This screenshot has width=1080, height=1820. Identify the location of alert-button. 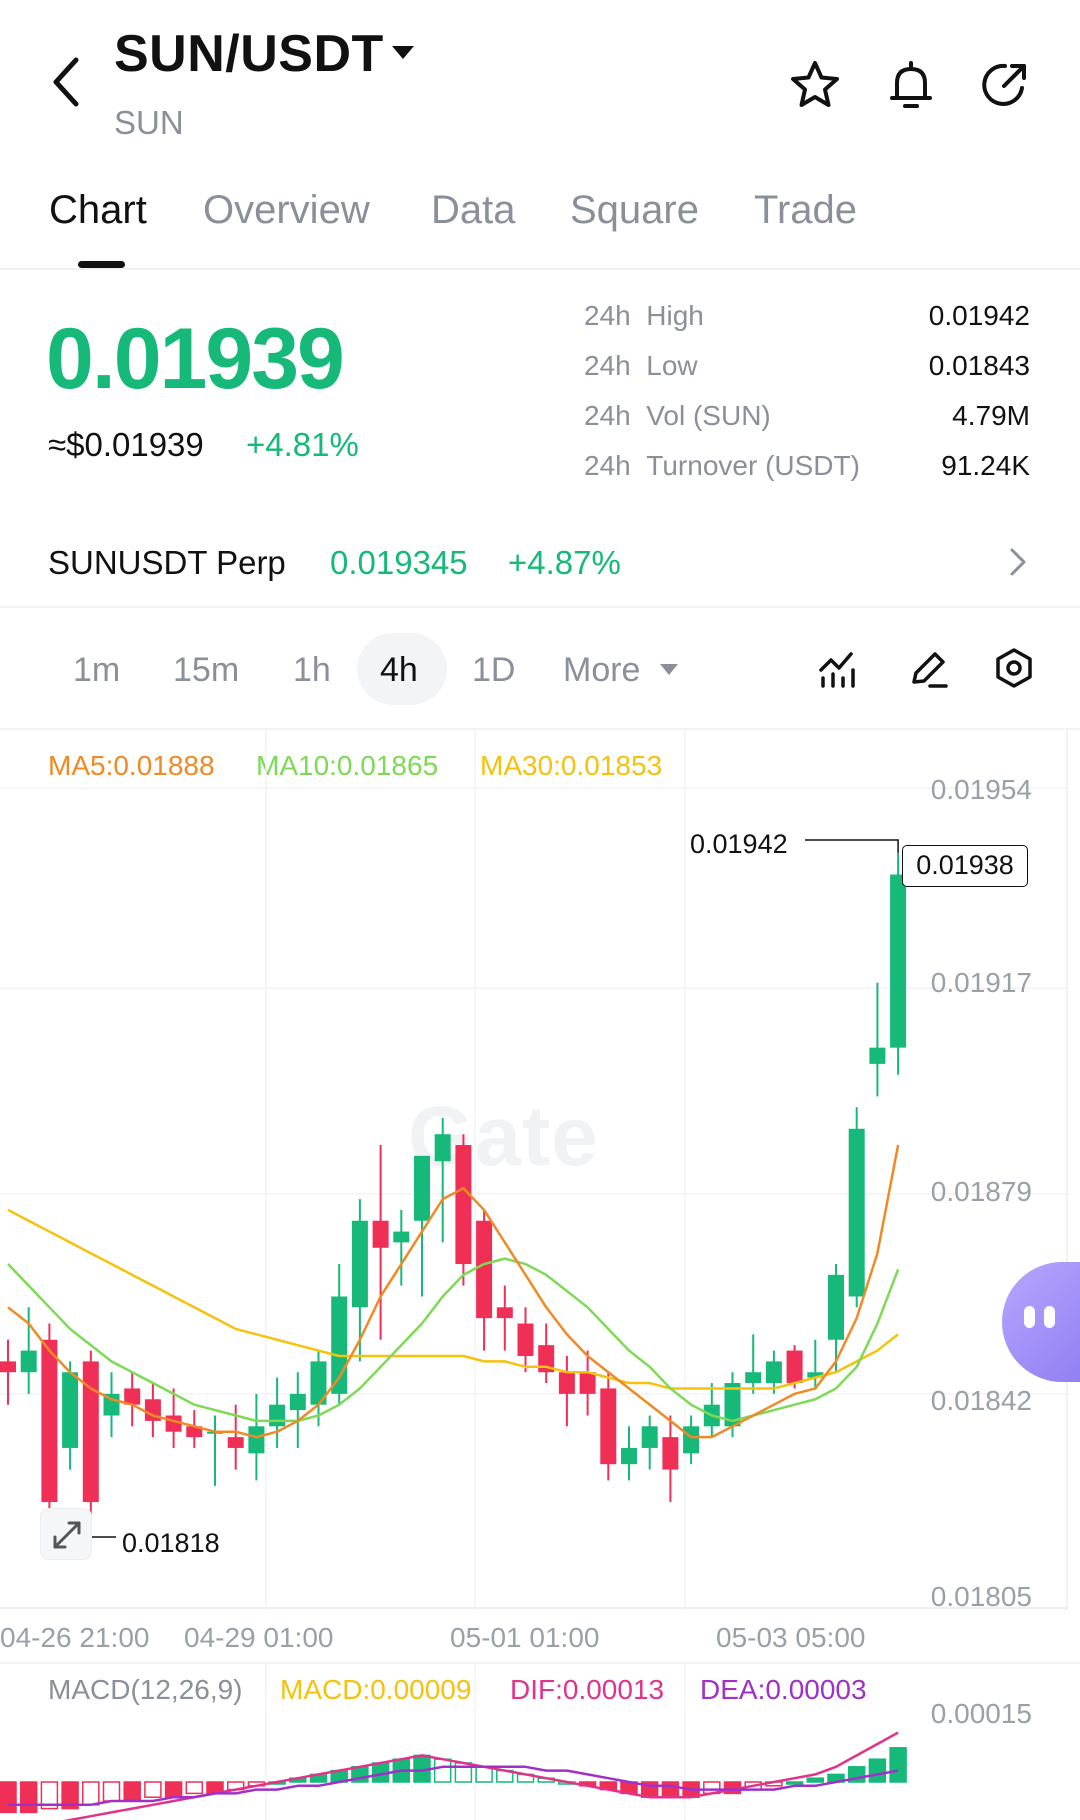
(911, 85).